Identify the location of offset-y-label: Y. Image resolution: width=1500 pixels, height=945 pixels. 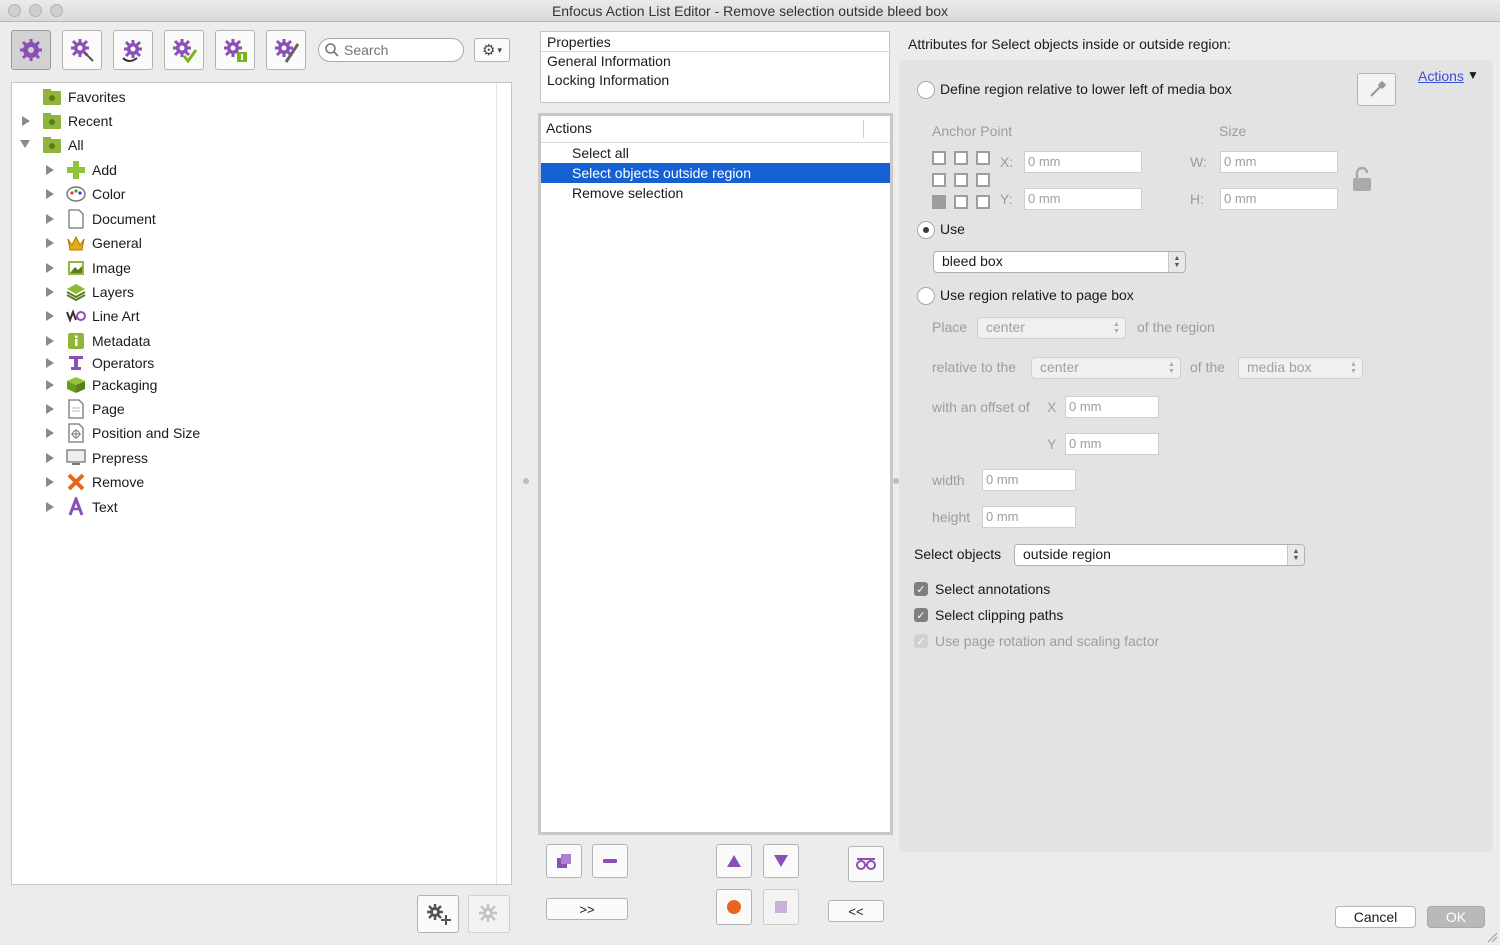
(1052, 444).